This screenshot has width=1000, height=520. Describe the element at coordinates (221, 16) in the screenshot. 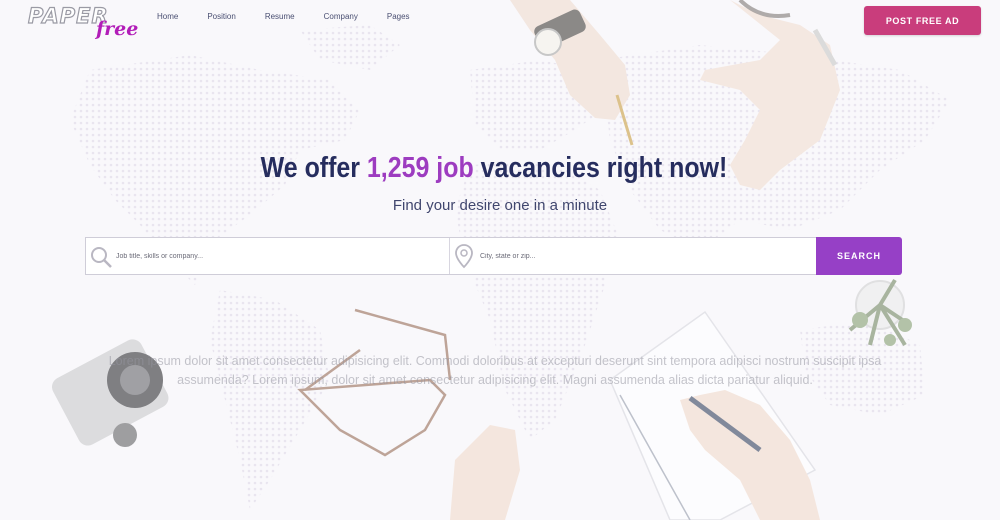

I see `nav-item-position: Position` at that location.